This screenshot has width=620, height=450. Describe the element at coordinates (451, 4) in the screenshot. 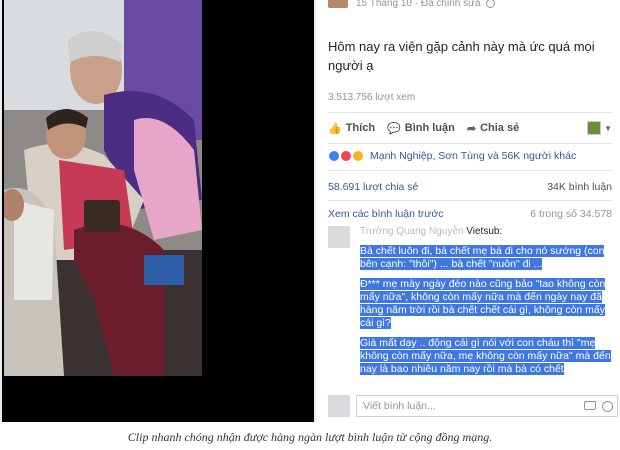

I see `edited-label: Đã chỉnh sửa` at that location.